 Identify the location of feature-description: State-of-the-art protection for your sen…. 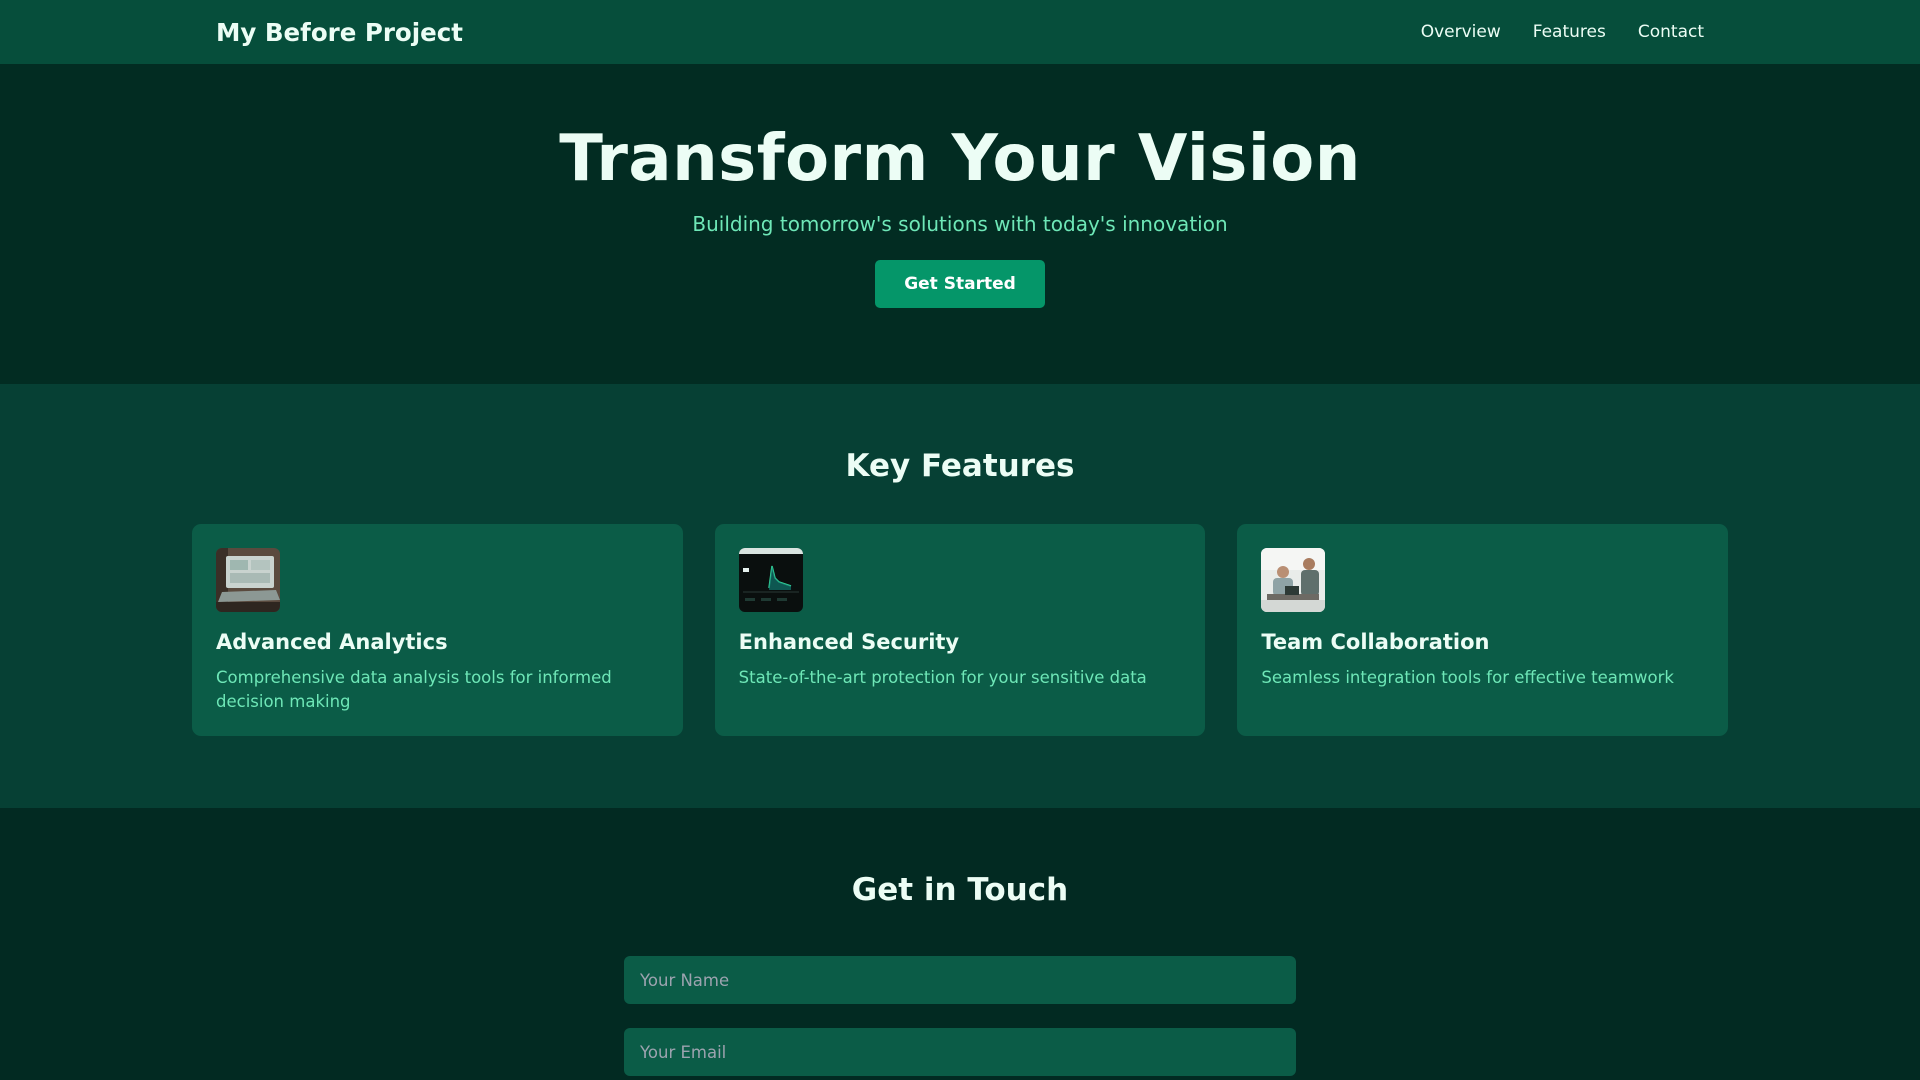
(942, 677).